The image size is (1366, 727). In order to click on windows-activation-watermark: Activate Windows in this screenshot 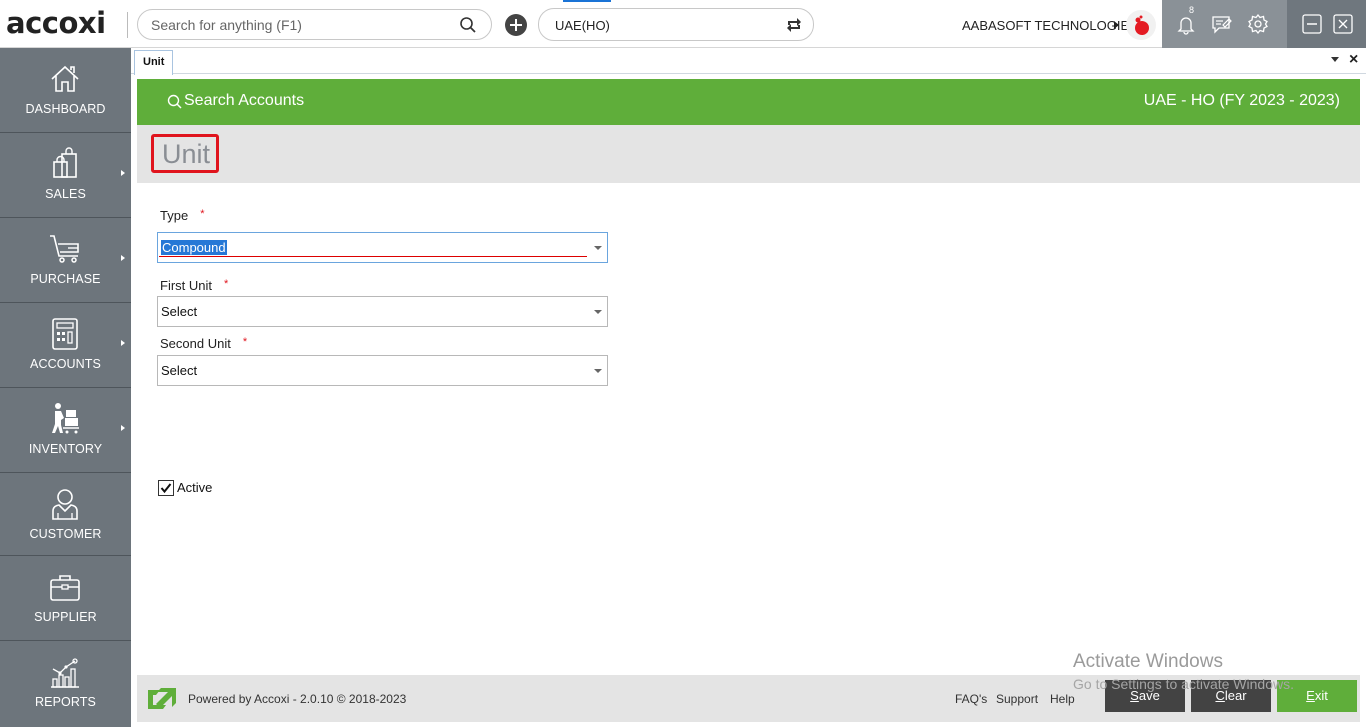, I will do `click(1148, 661)`.